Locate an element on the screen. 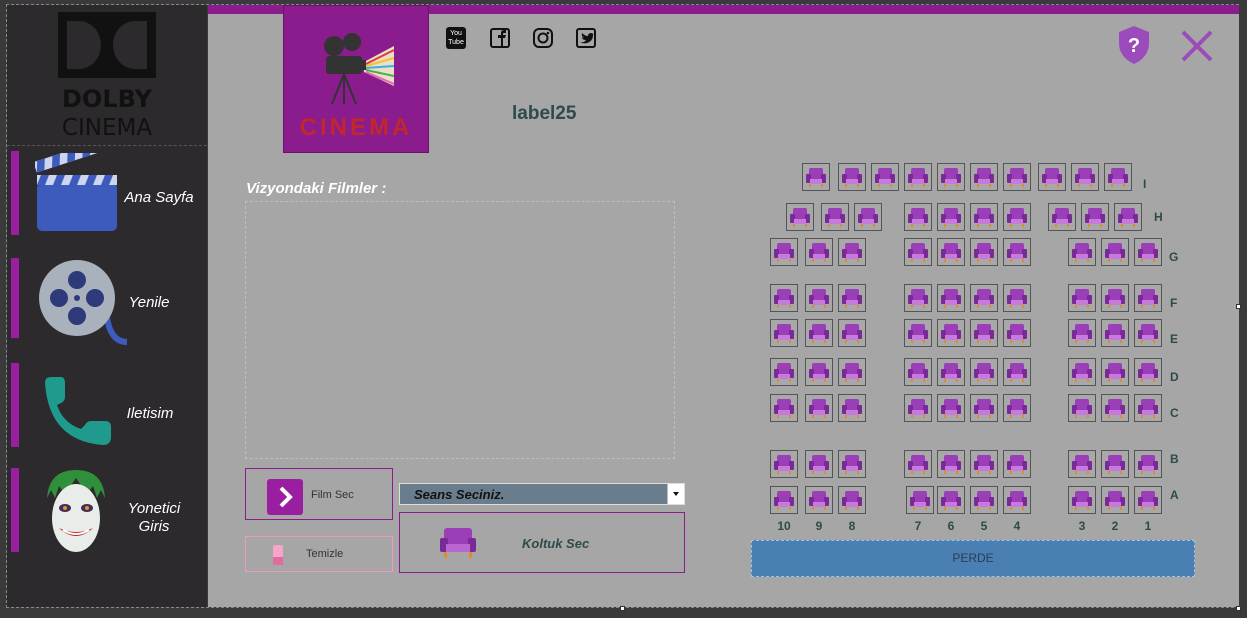 This screenshot has height=618, width=1247. sidebar-item-iletisim: Iletisim is located at coordinates (107, 413).